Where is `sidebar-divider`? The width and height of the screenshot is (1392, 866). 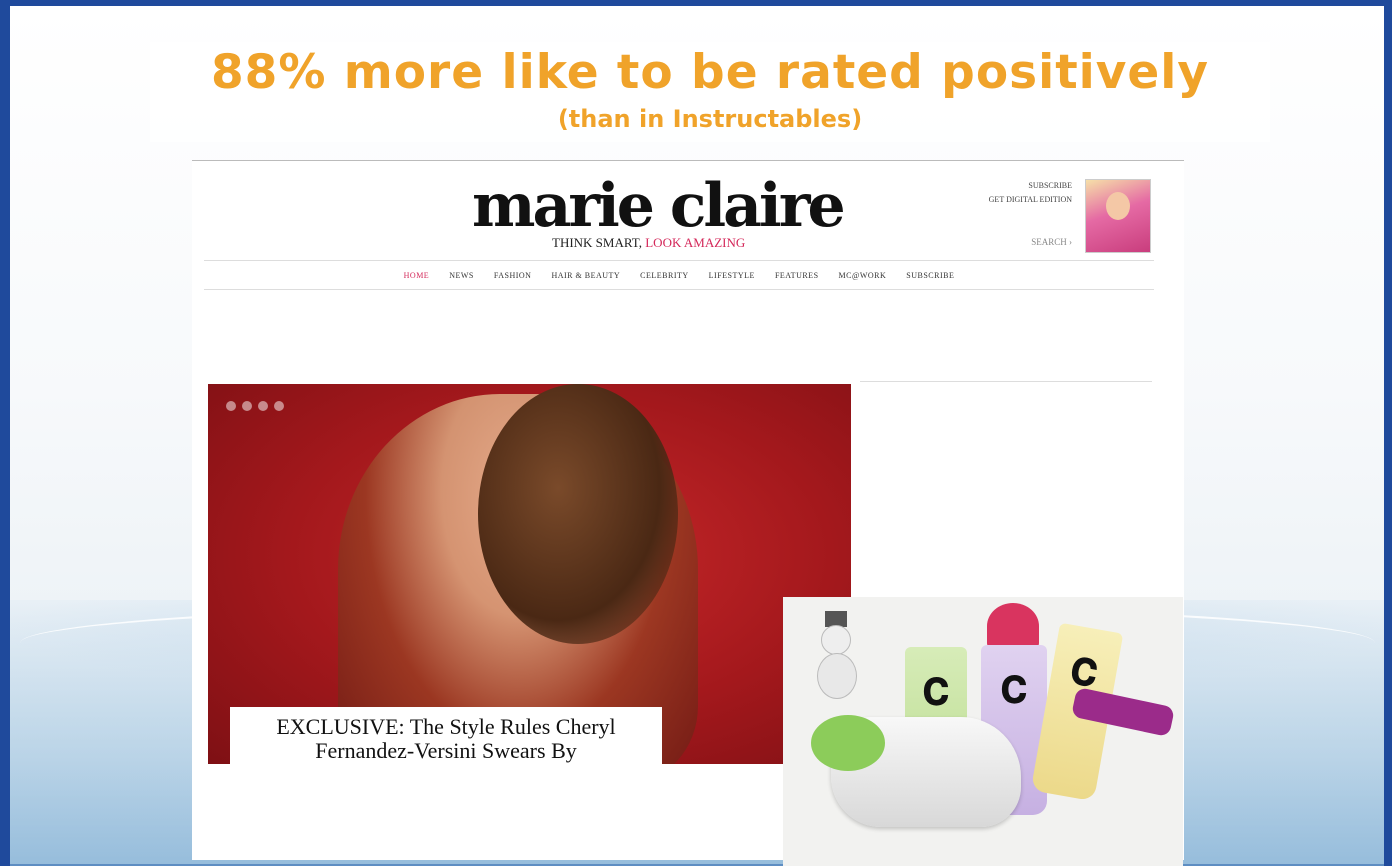
sidebar-divider is located at coordinates (1006, 381).